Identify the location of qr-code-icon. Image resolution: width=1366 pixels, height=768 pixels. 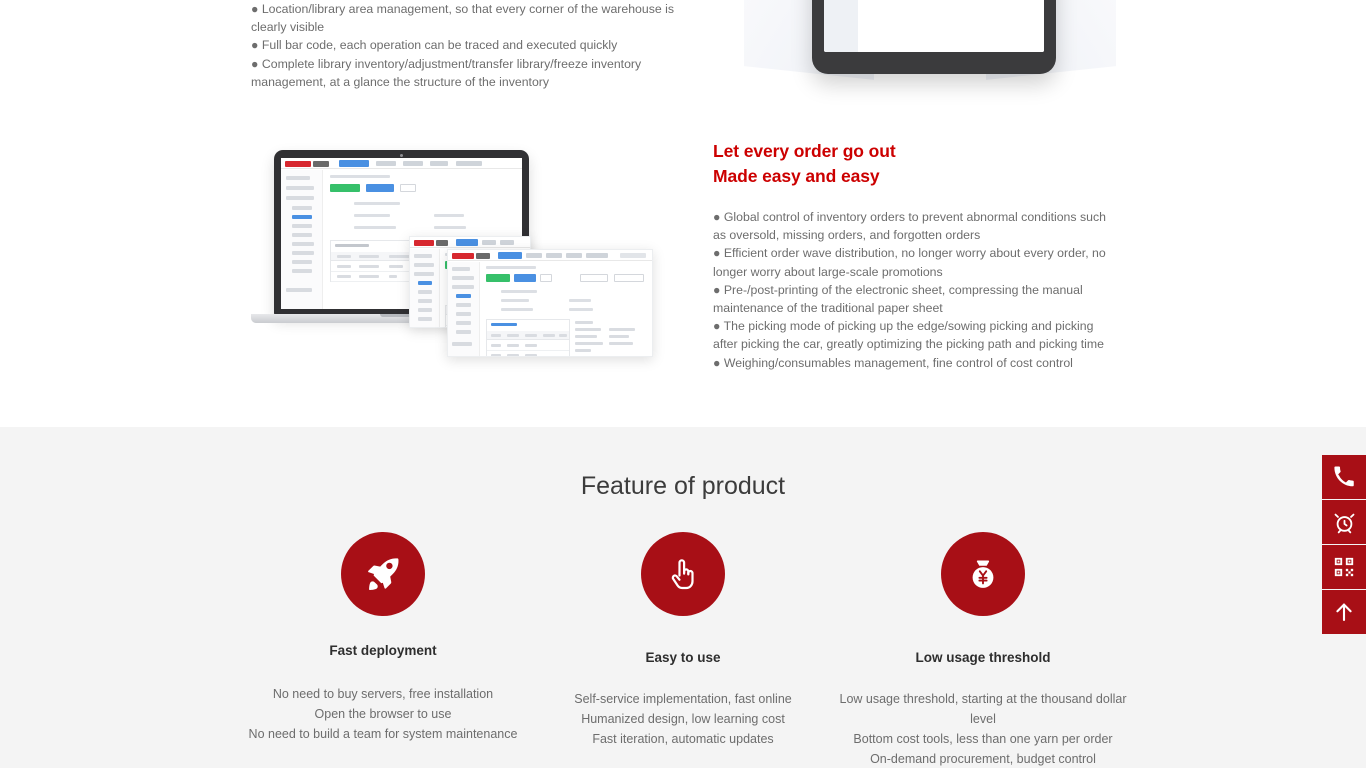
(1344, 567).